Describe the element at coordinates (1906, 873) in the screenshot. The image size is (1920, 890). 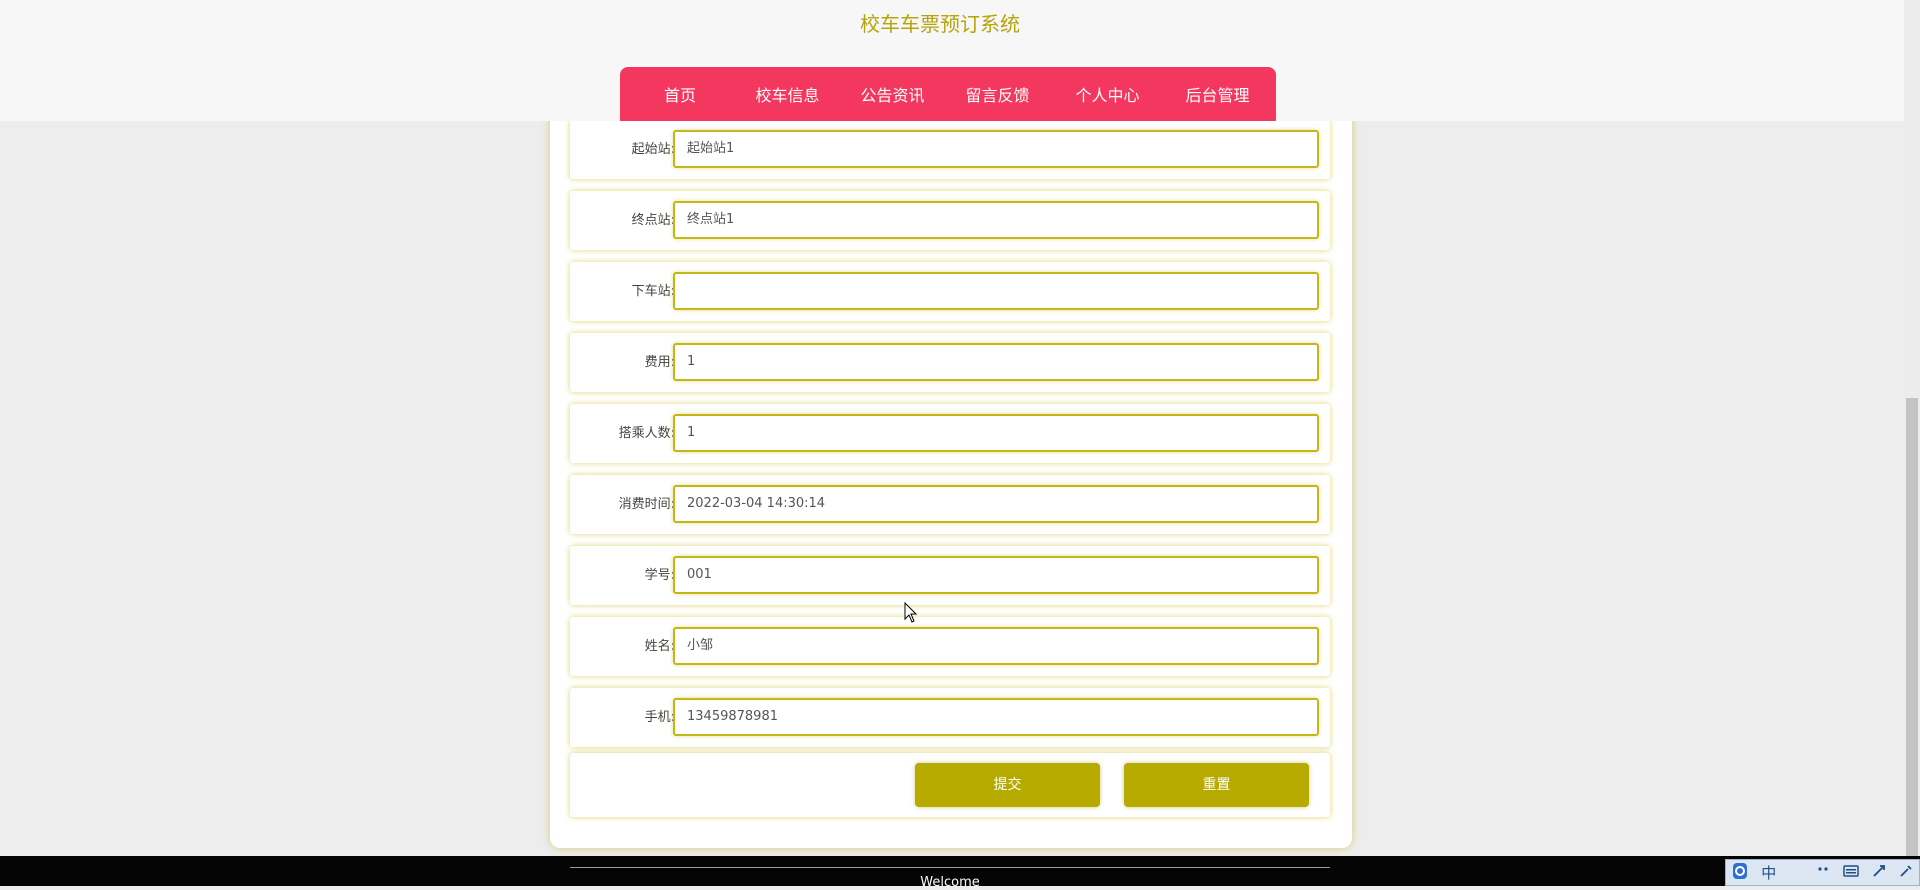
I see `settings-icon` at that location.